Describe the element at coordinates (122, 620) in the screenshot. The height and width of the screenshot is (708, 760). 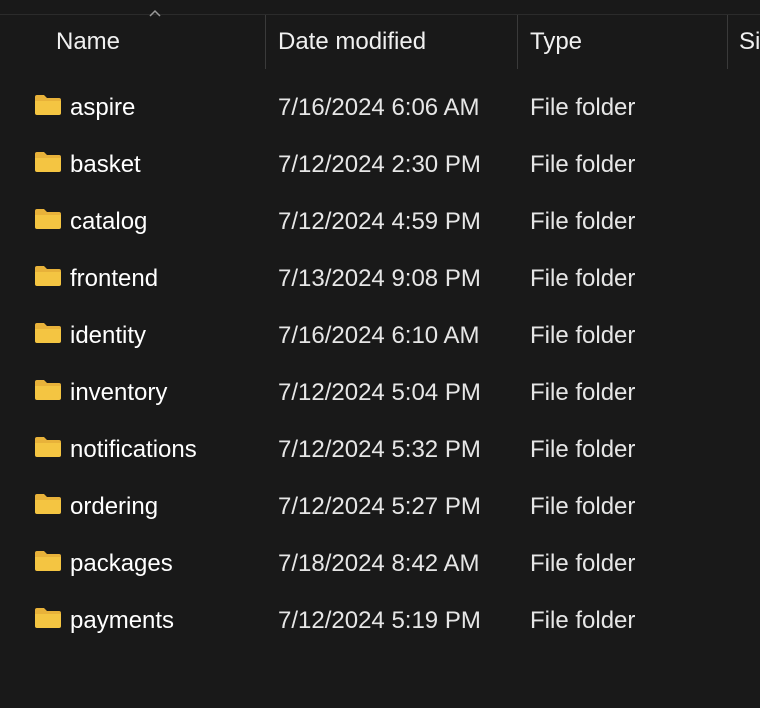
I see `file-name: payments` at that location.